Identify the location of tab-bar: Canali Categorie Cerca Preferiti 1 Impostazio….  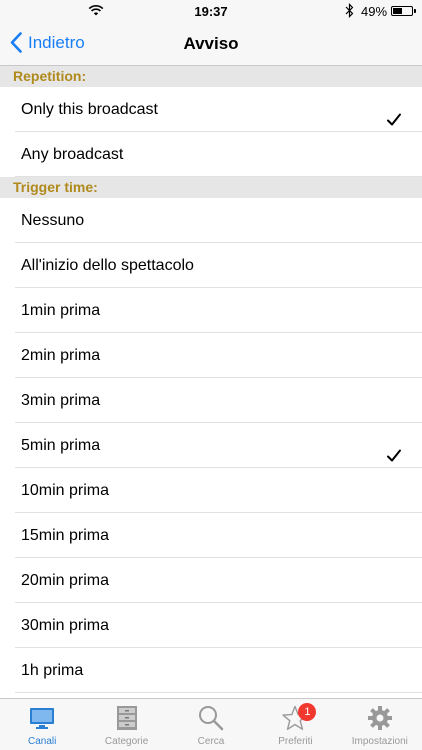
(211, 724).